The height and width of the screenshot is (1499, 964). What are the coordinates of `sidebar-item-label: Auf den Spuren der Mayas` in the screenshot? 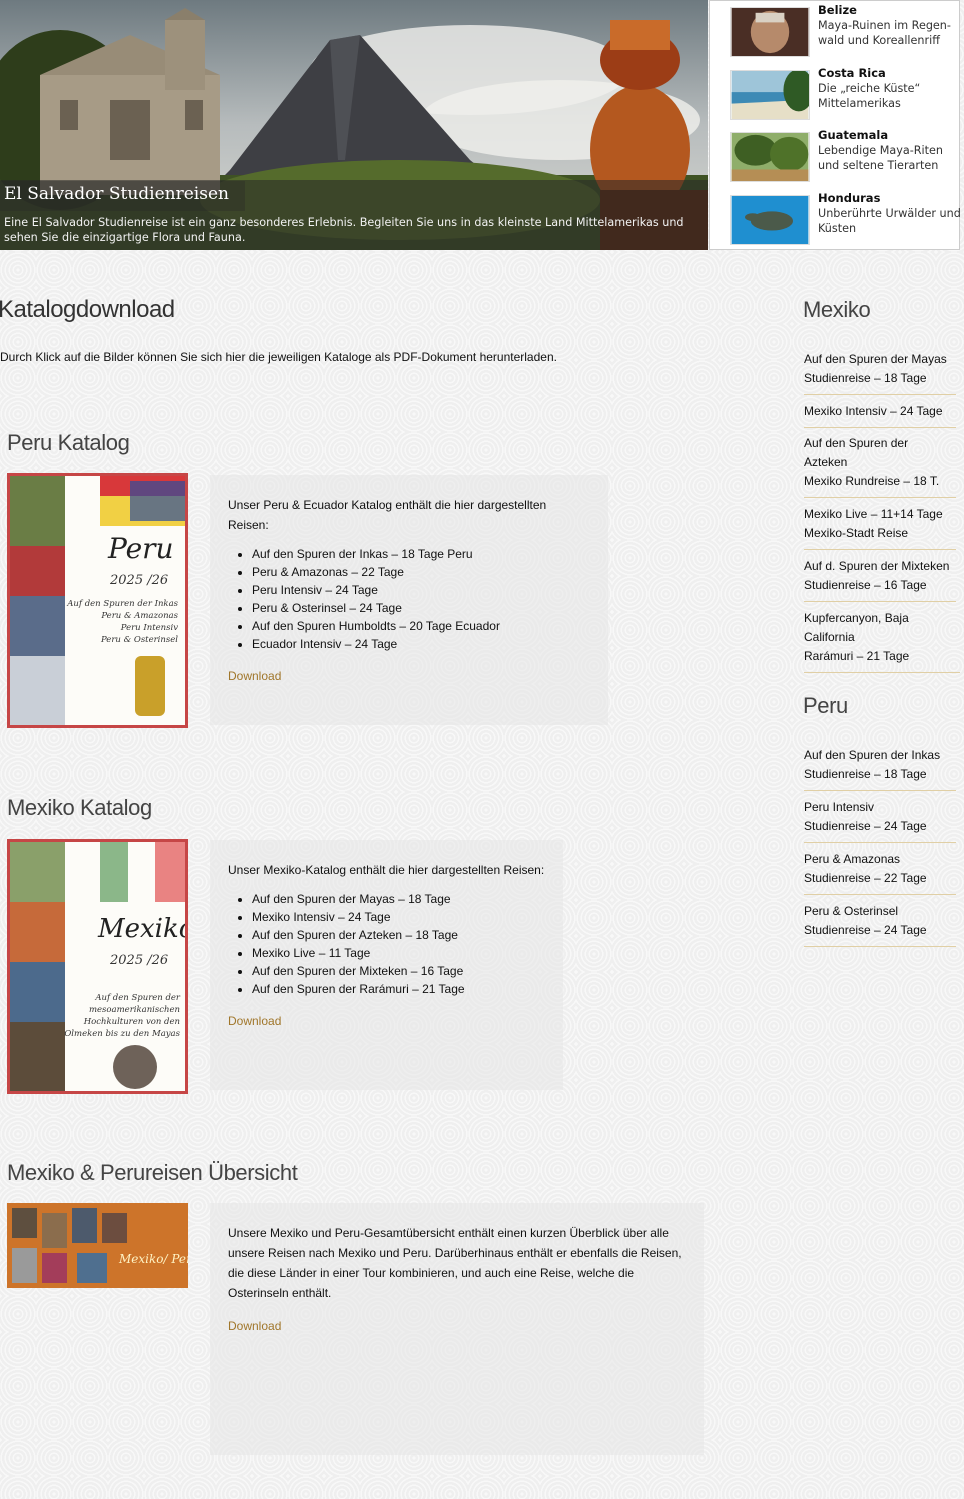 It's located at (880, 359).